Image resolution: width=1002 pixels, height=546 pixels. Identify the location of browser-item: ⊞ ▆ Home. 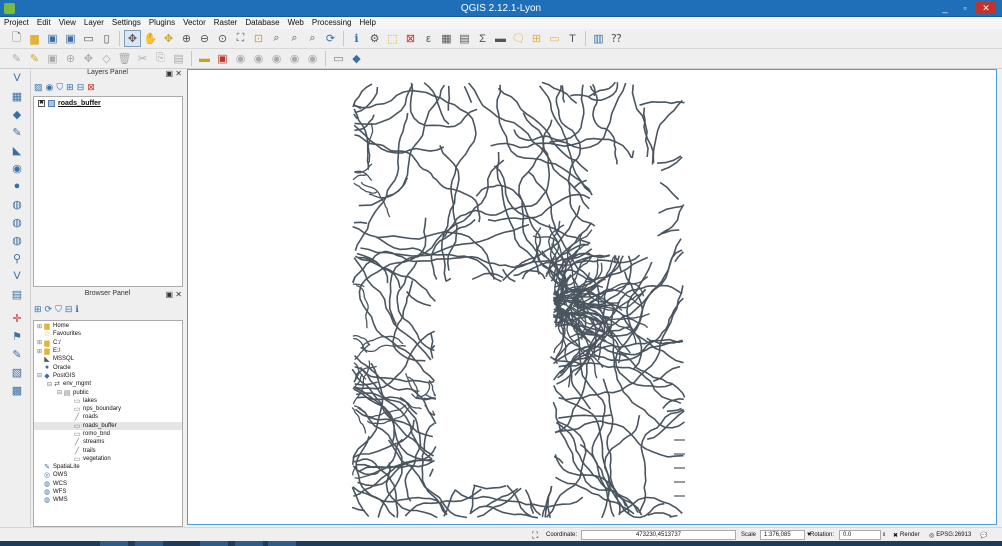
(108, 326).